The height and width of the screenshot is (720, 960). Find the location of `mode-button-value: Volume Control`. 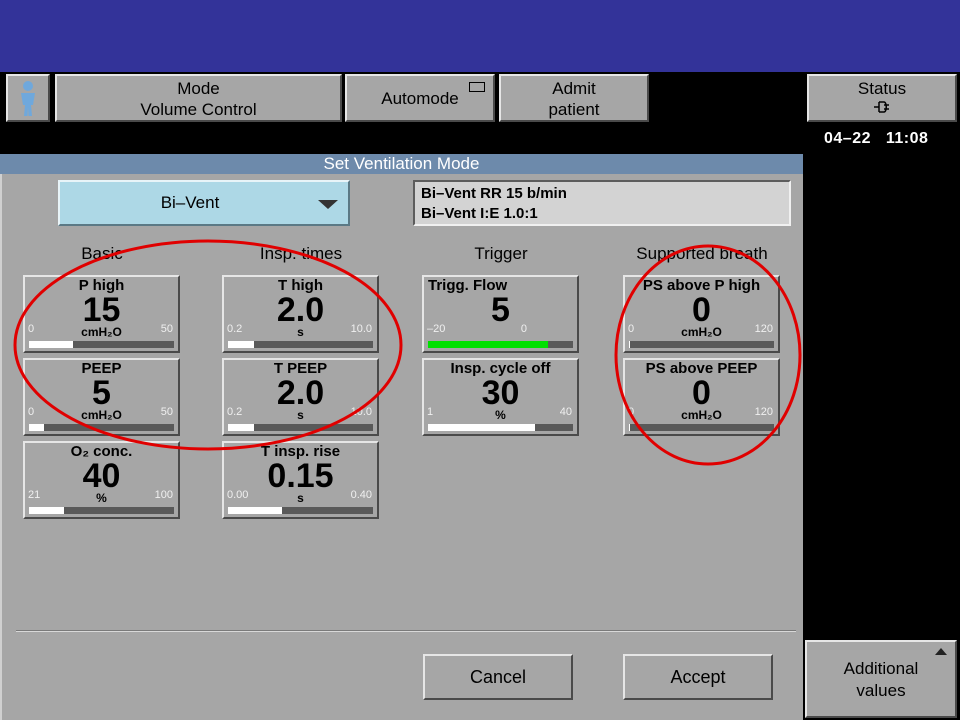

mode-button-value: Volume Control is located at coordinates (198, 109).